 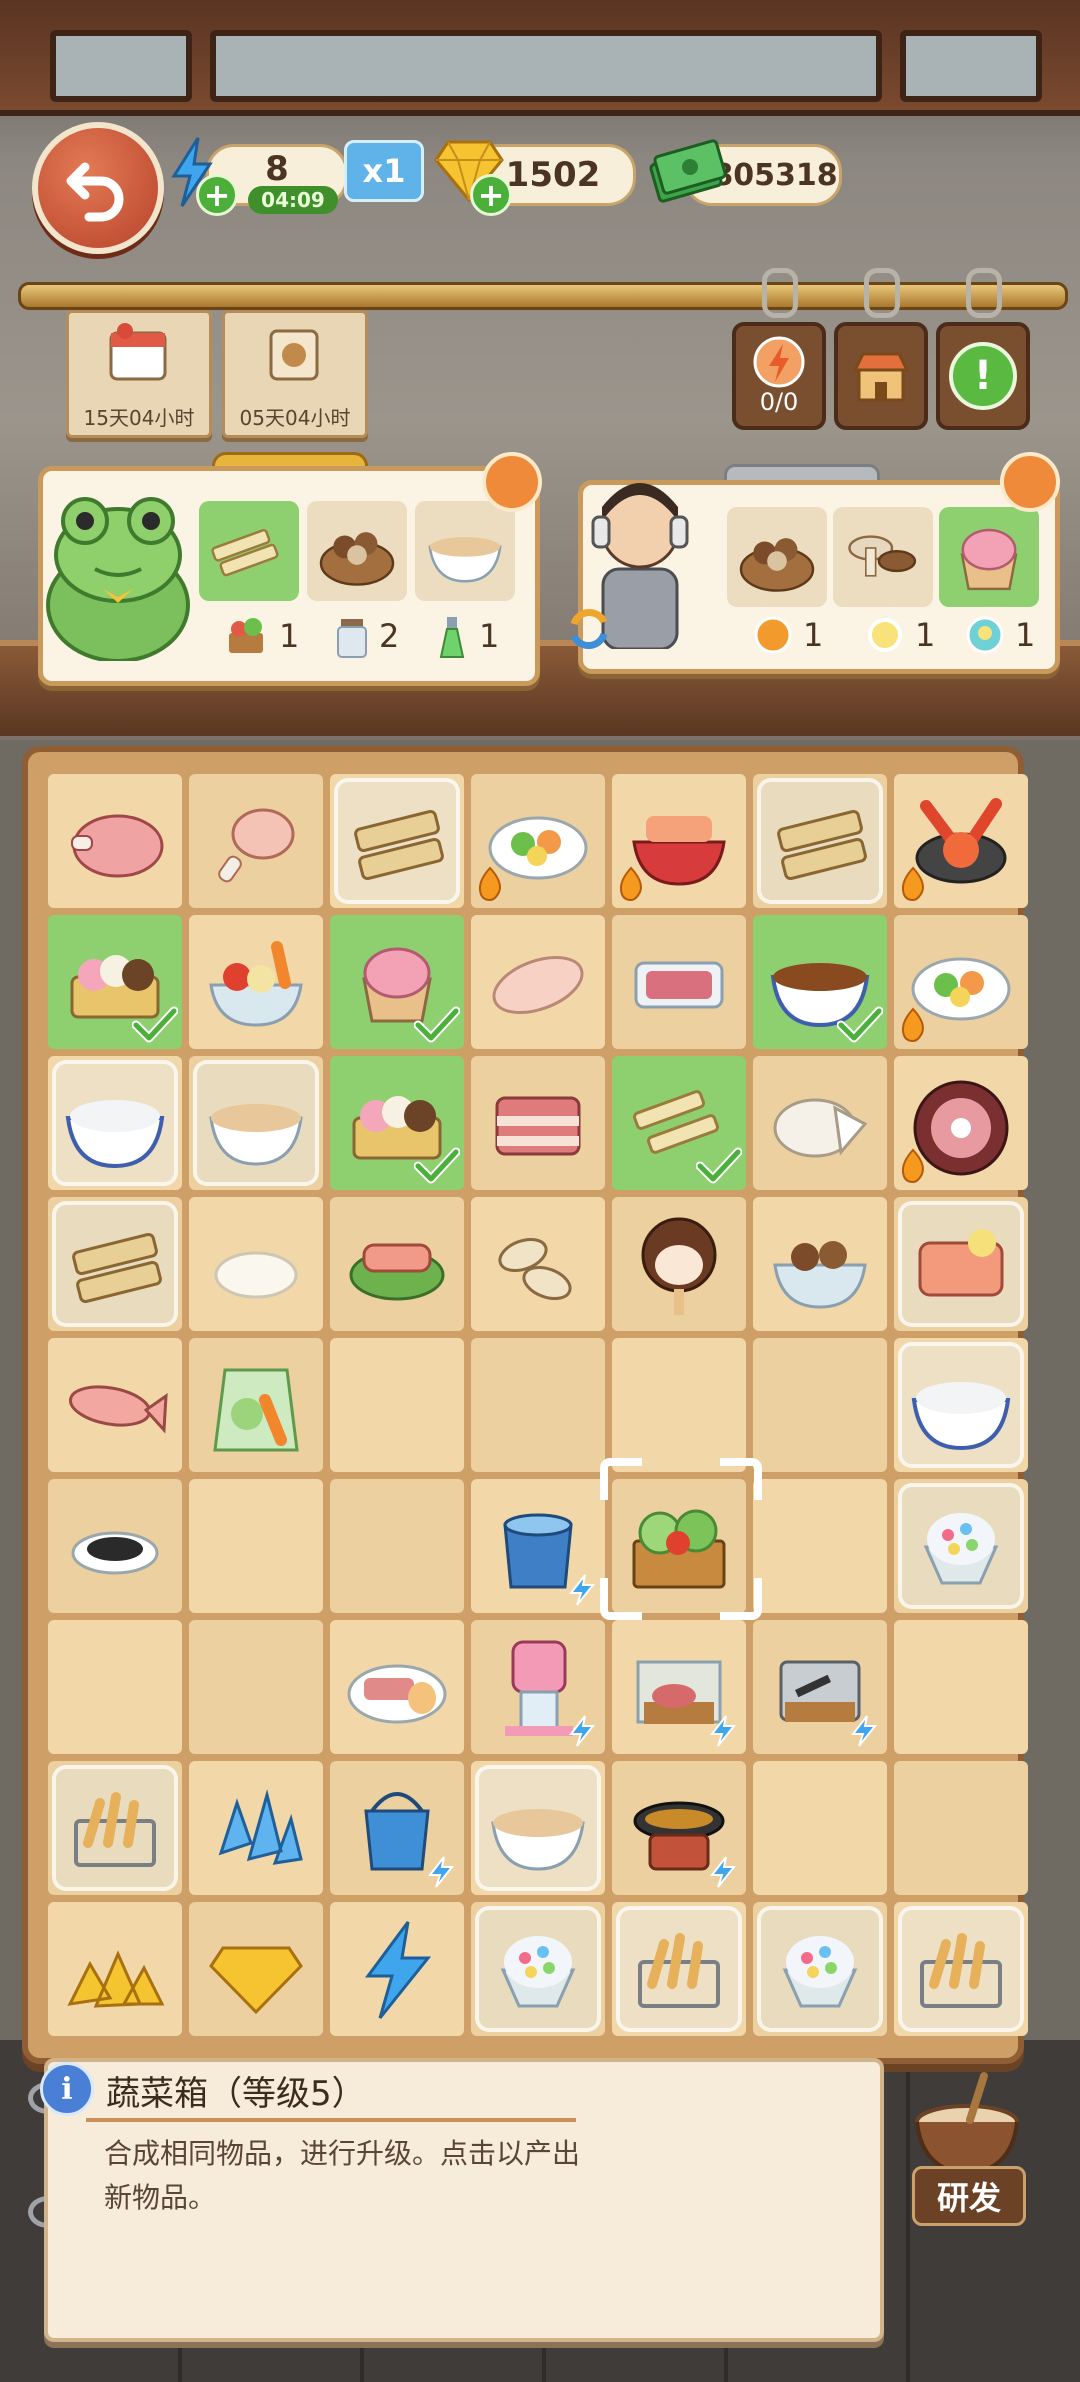 What do you see at coordinates (139, 374) in the screenshot?
I see `event-ticket-1: 15天04小时` at bounding box center [139, 374].